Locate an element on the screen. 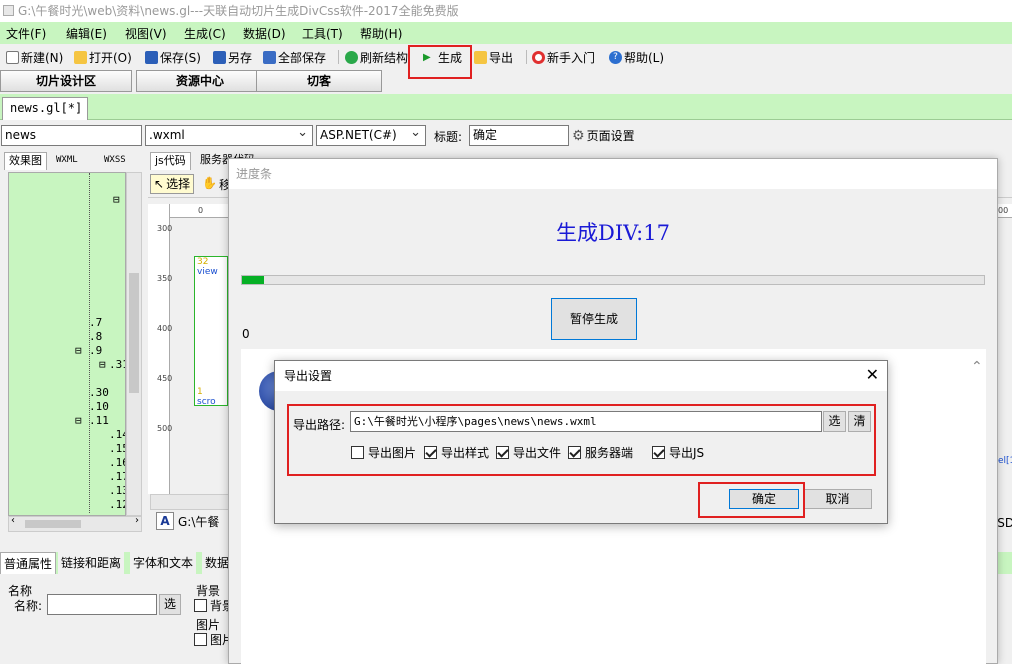 Image resolution: width=1012 pixels, height=664 pixels. dialog-title: 导出设置 is located at coordinates (581, 376).